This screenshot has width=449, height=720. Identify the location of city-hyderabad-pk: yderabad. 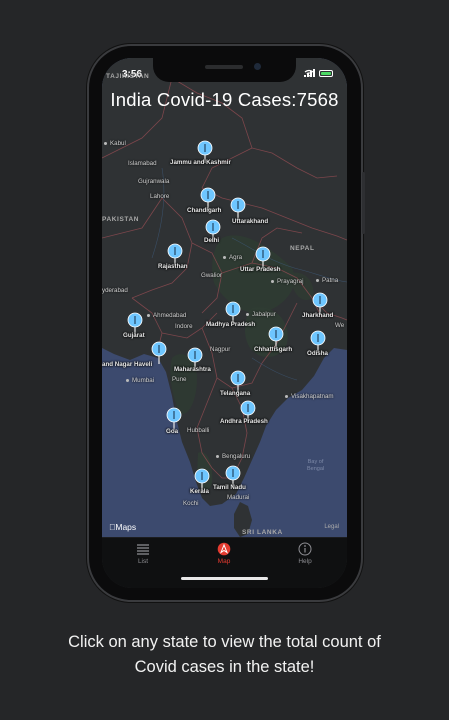
(115, 290).